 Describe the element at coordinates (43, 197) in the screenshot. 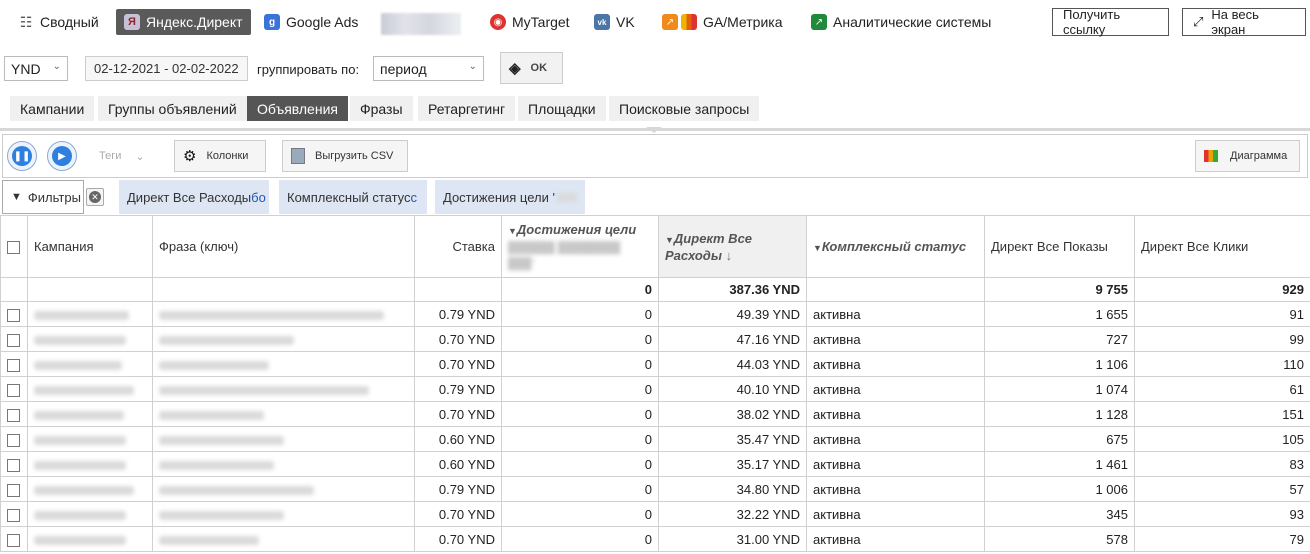

I see `filters-toggle: ▼ Фильтры` at that location.